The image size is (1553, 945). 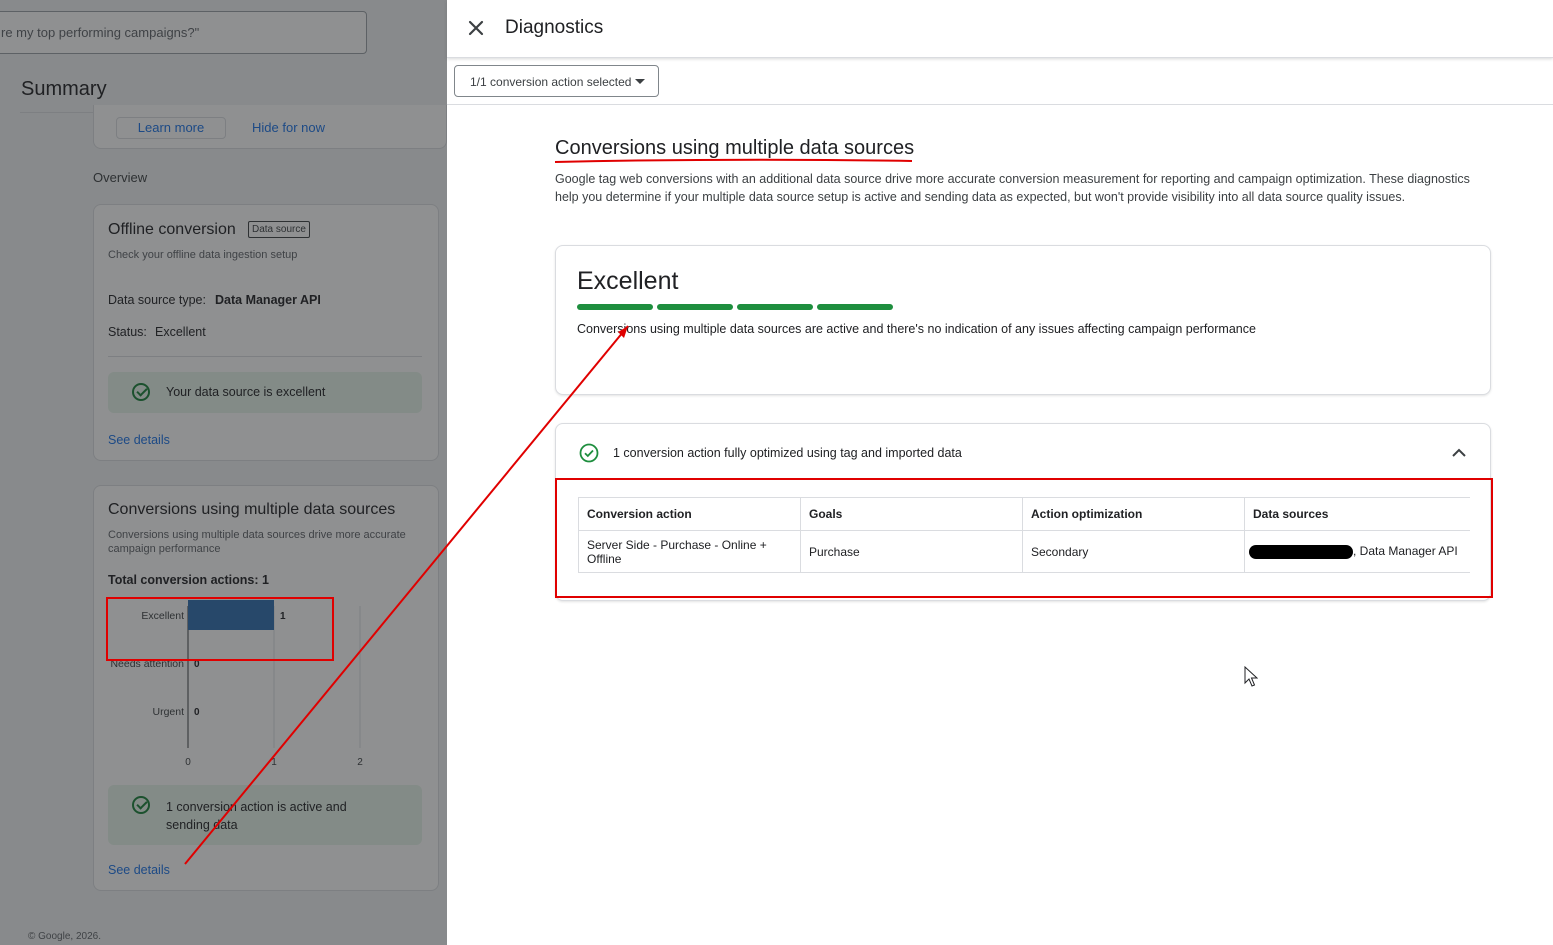 What do you see at coordinates (1251, 676) in the screenshot?
I see `mouse-cursor-icon` at bounding box center [1251, 676].